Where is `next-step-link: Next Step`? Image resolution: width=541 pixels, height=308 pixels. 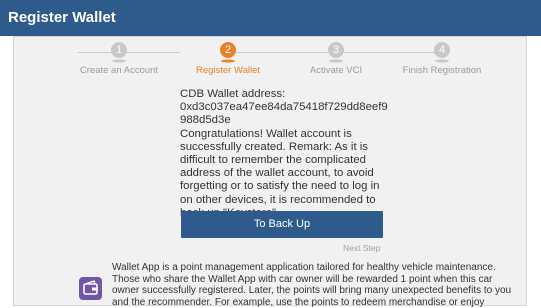
next-step-link: Next Step is located at coordinates (361, 248).